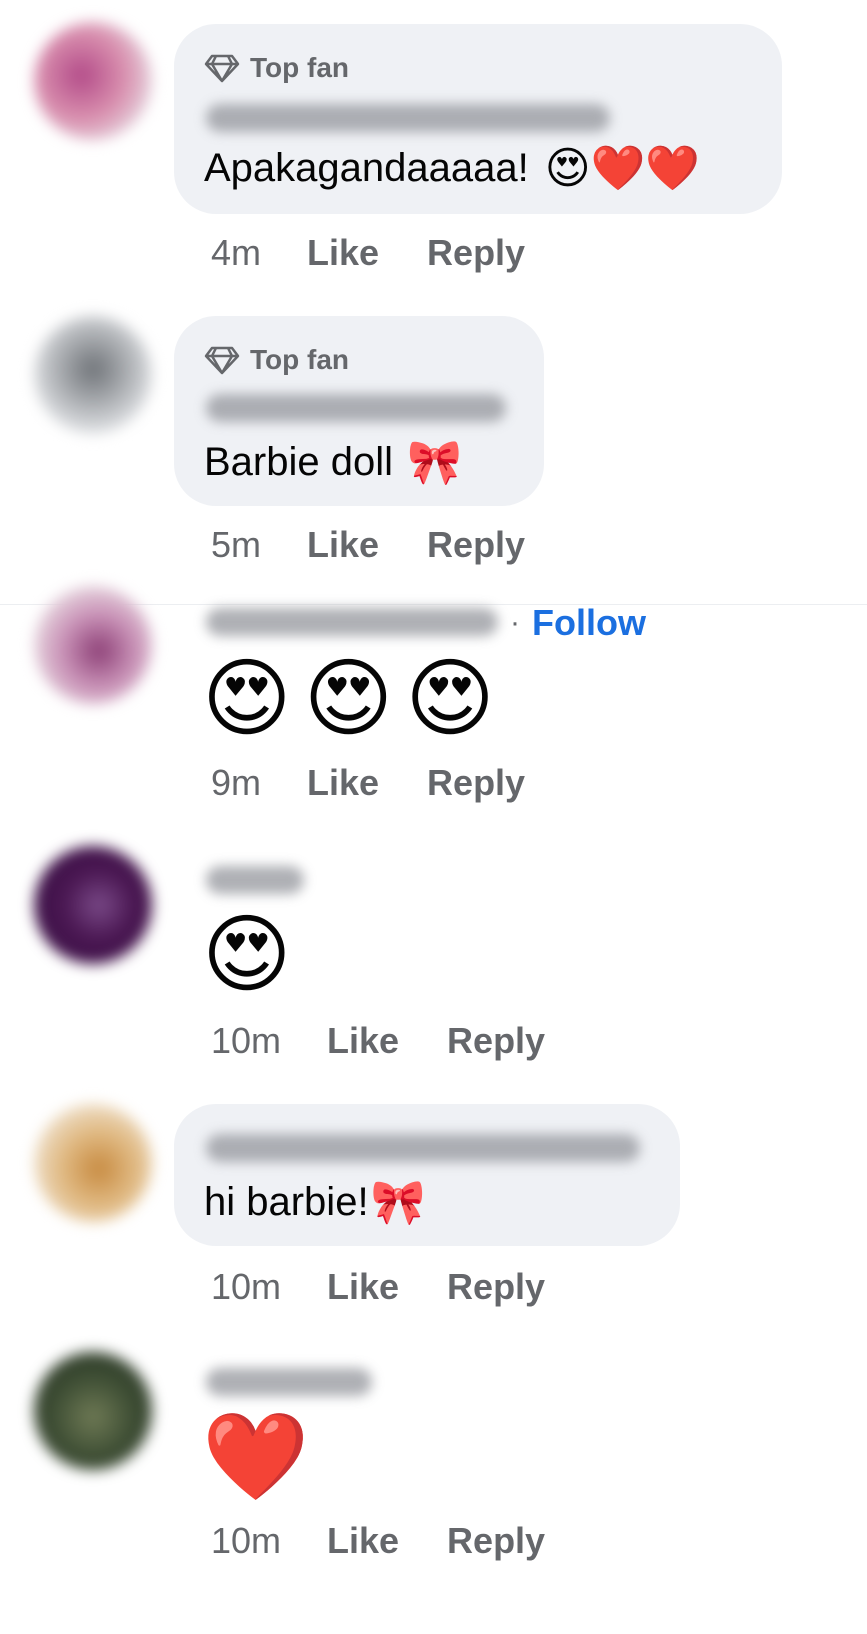 Image resolution: width=867 pixels, height=1634 pixels. I want to click on comment-emojis: 😍❤️❤️, so click(622, 168).